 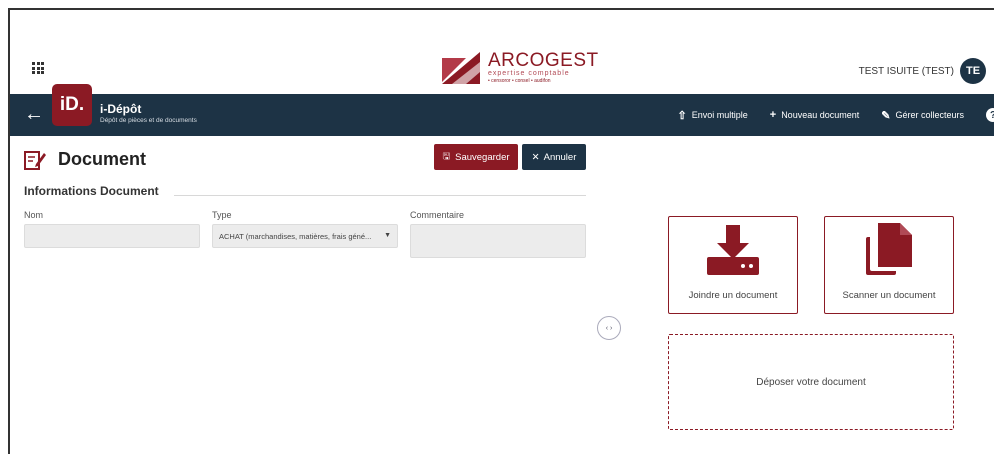 What do you see at coordinates (482, 157) in the screenshot?
I see `save-label: Sauvegarder` at bounding box center [482, 157].